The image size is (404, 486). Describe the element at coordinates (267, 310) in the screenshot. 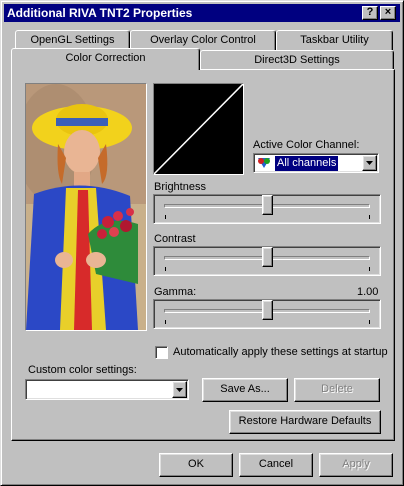

I see `gamma-slider-thumb` at that location.